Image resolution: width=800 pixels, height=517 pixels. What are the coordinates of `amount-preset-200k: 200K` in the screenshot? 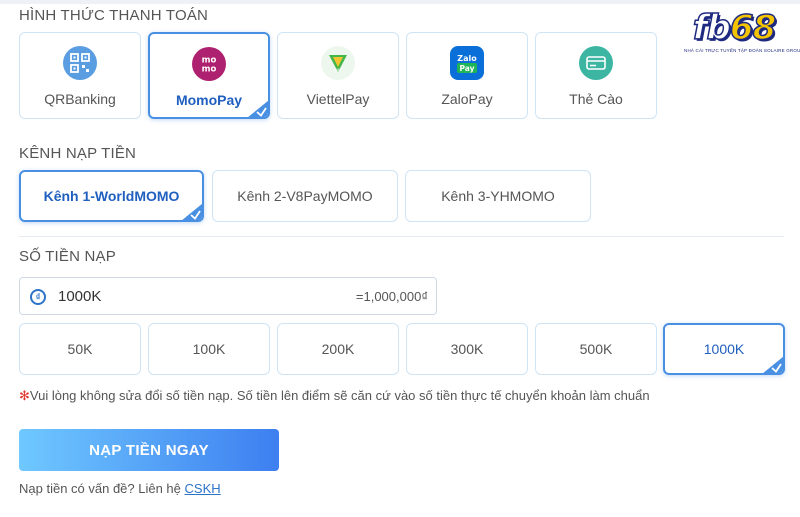 It's located at (338, 349).